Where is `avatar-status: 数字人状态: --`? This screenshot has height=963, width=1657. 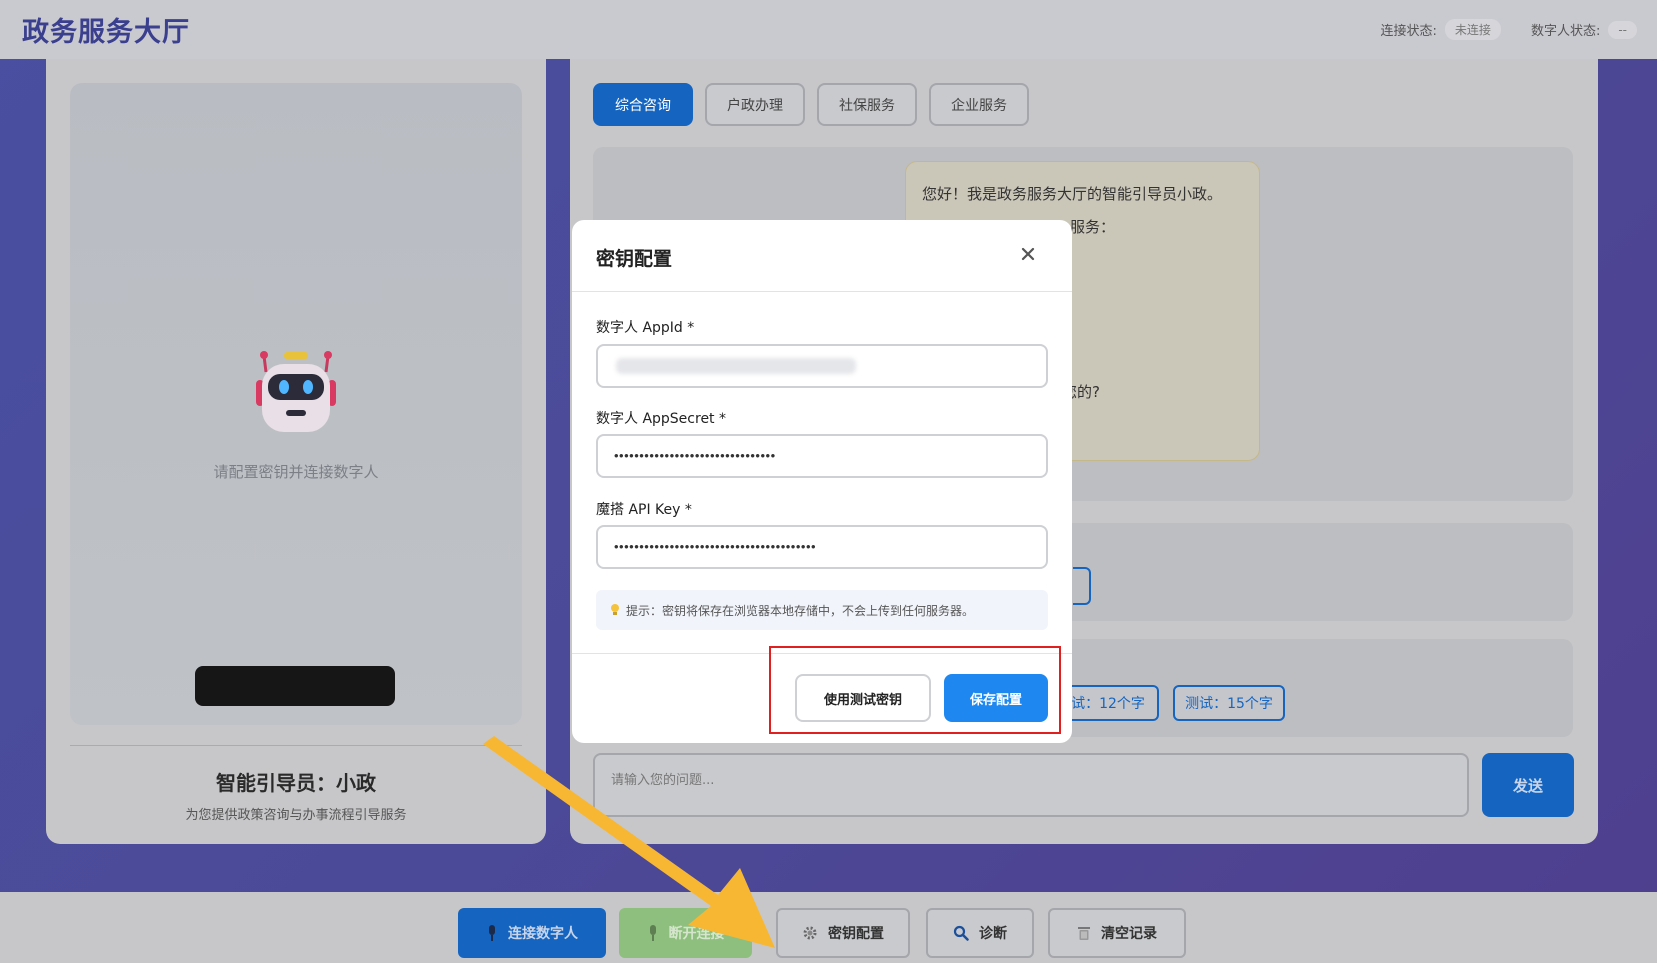 avatar-status: 数字人状态: -- is located at coordinates (1584, 29).